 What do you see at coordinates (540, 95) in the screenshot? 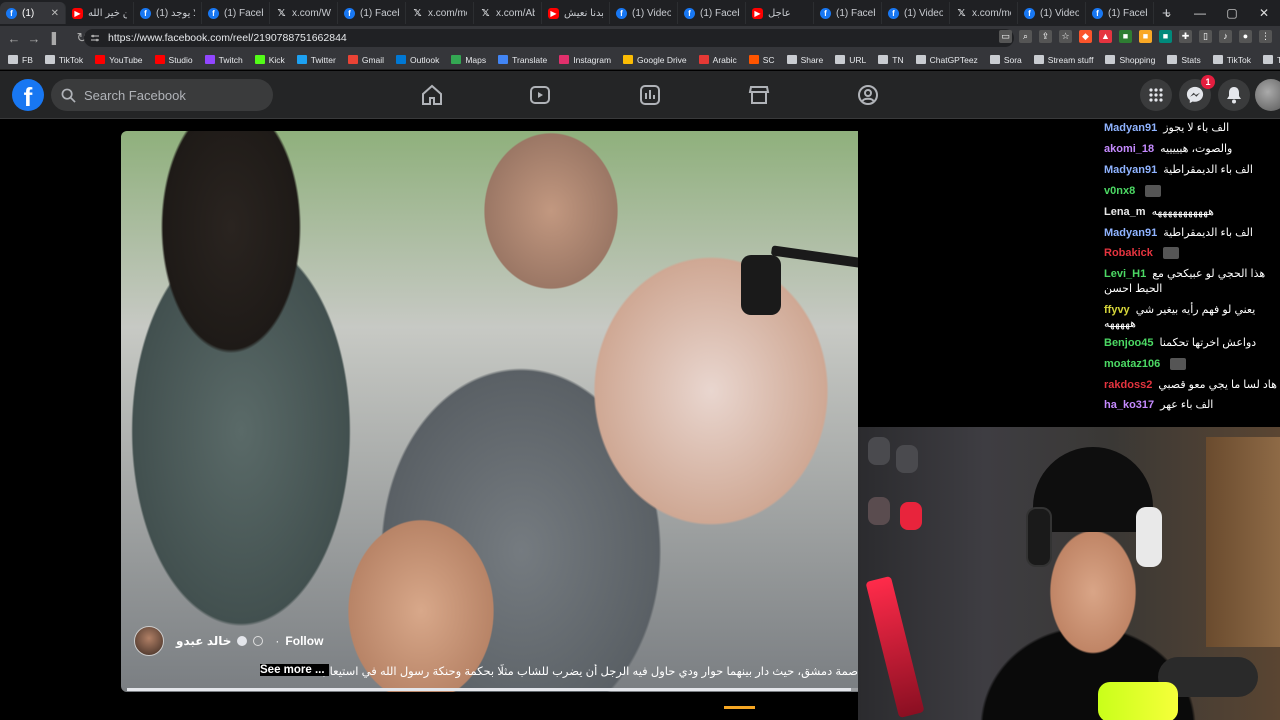
I see `video-icon` at bounding box center [540, 95].